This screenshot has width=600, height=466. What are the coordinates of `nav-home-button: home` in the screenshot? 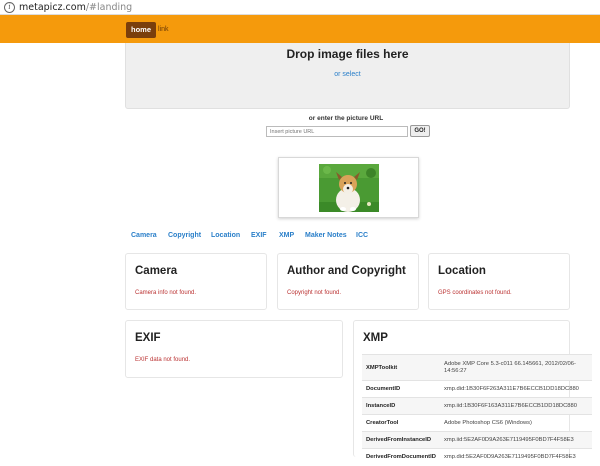 It's located at (141, 30).